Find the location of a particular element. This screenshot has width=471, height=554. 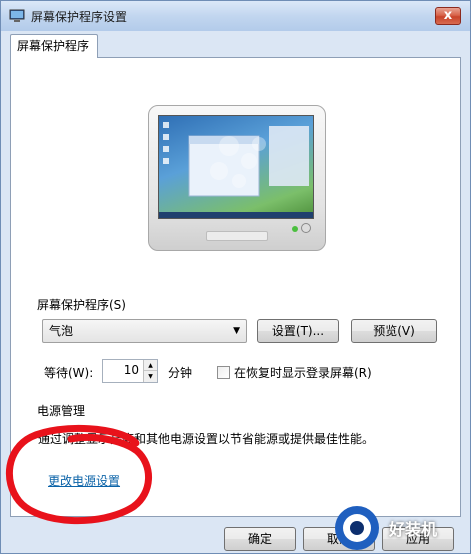

screensaver-select: 气泡 ▼ is located at coordinates (144, 331).